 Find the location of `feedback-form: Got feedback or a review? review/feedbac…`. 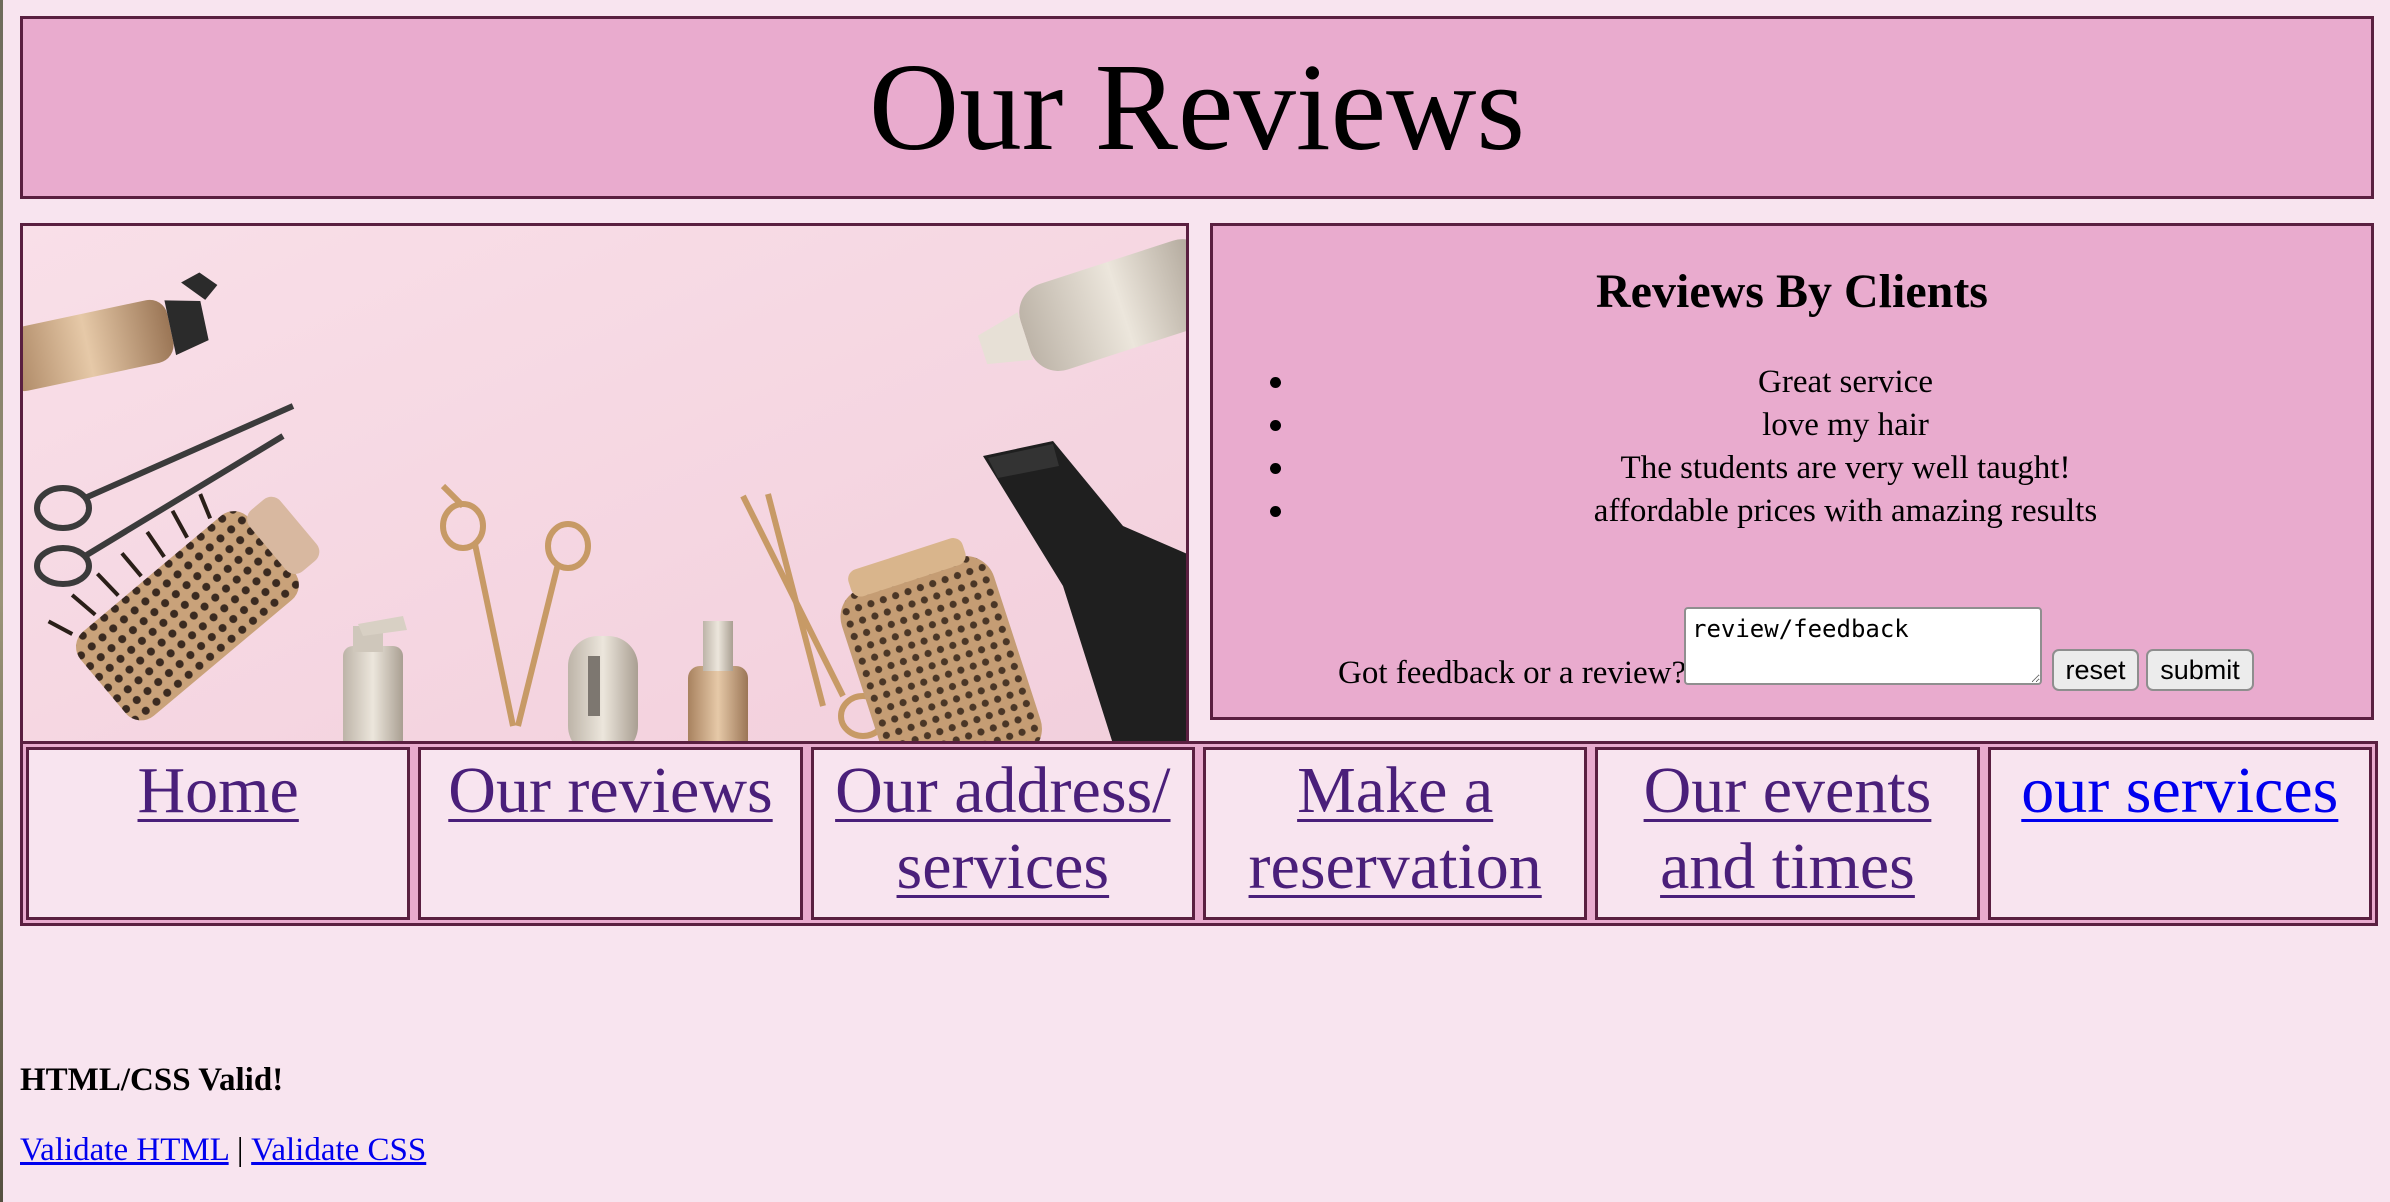

feedback-form: Got feedback or a review? review/feedbac… is located at coordinates (1792, 649).